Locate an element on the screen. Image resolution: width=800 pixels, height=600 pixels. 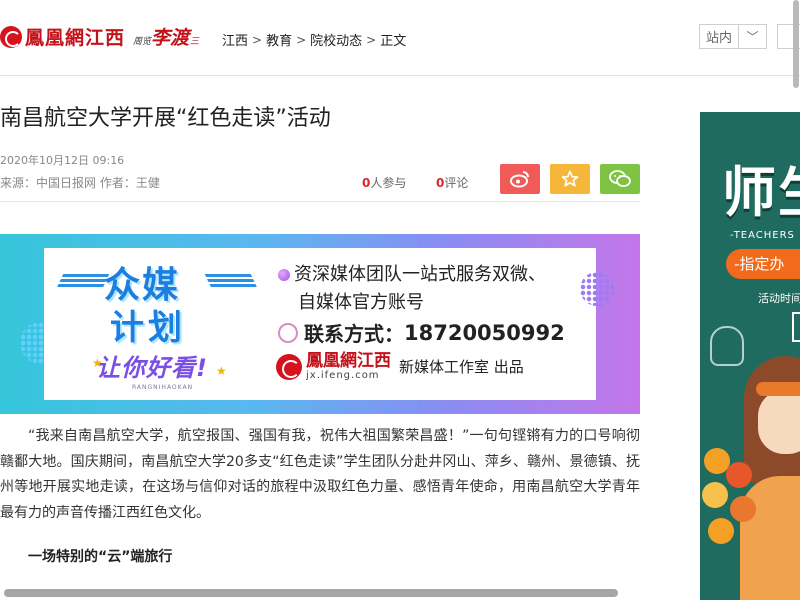
decorative-dots is located at coordinates (597, 289).